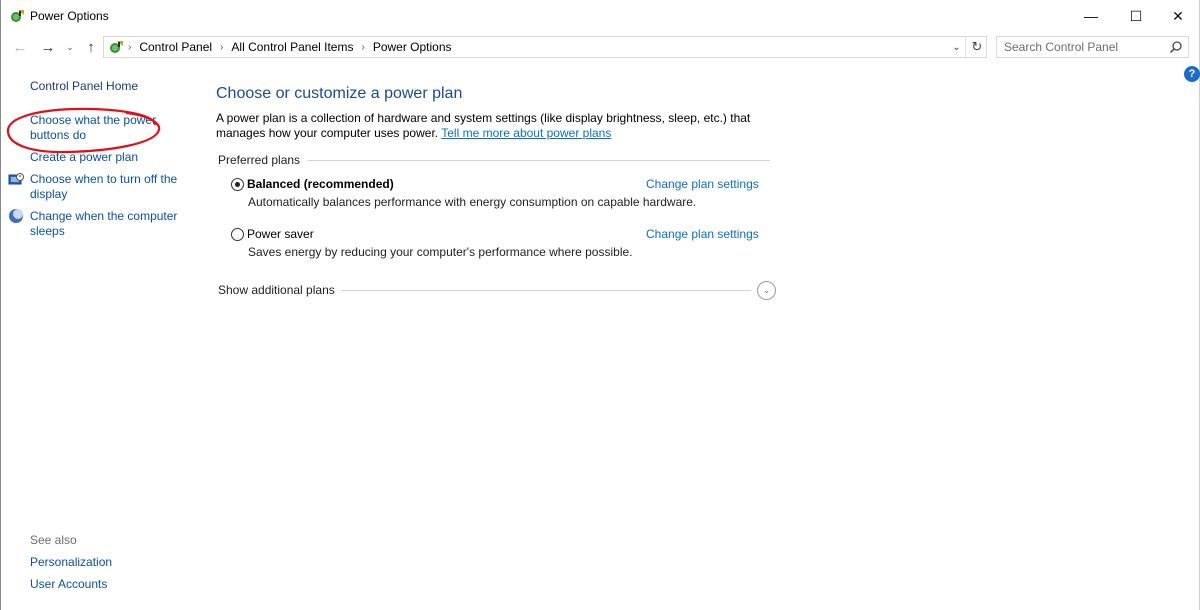 The width and height of the screenshot is (1200, 610). I want to click on sidebar-item-choose-power-buttons: Choose what the power buttons do, so click(100, 128).